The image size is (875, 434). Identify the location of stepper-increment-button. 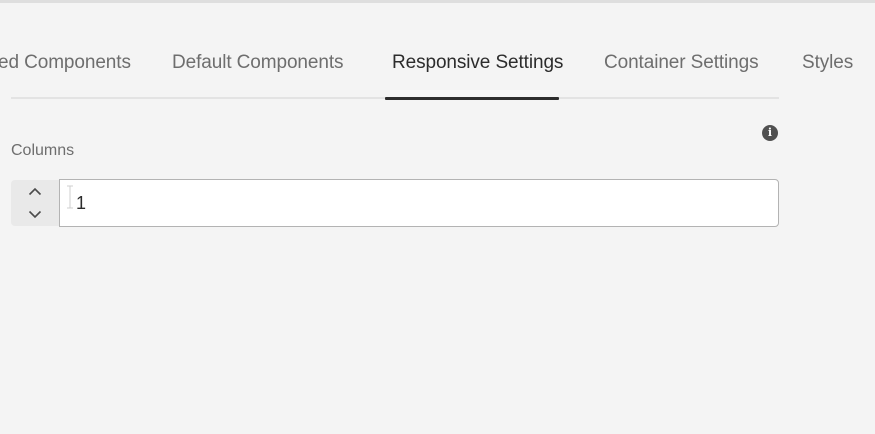
(35, 191).